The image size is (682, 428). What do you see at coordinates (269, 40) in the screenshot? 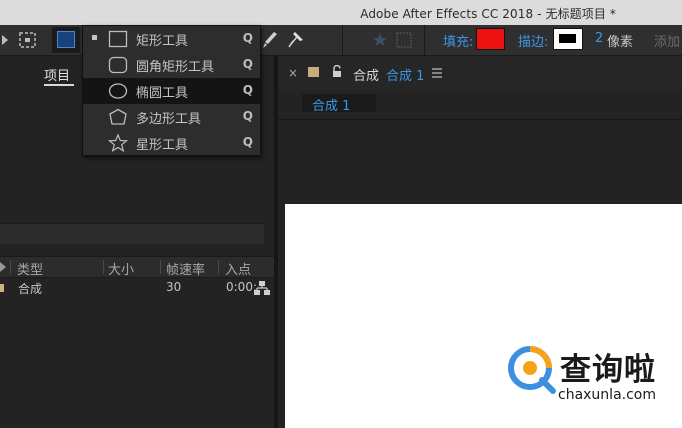
I see `brush-tool-icon` at bounding box center [269, 40].